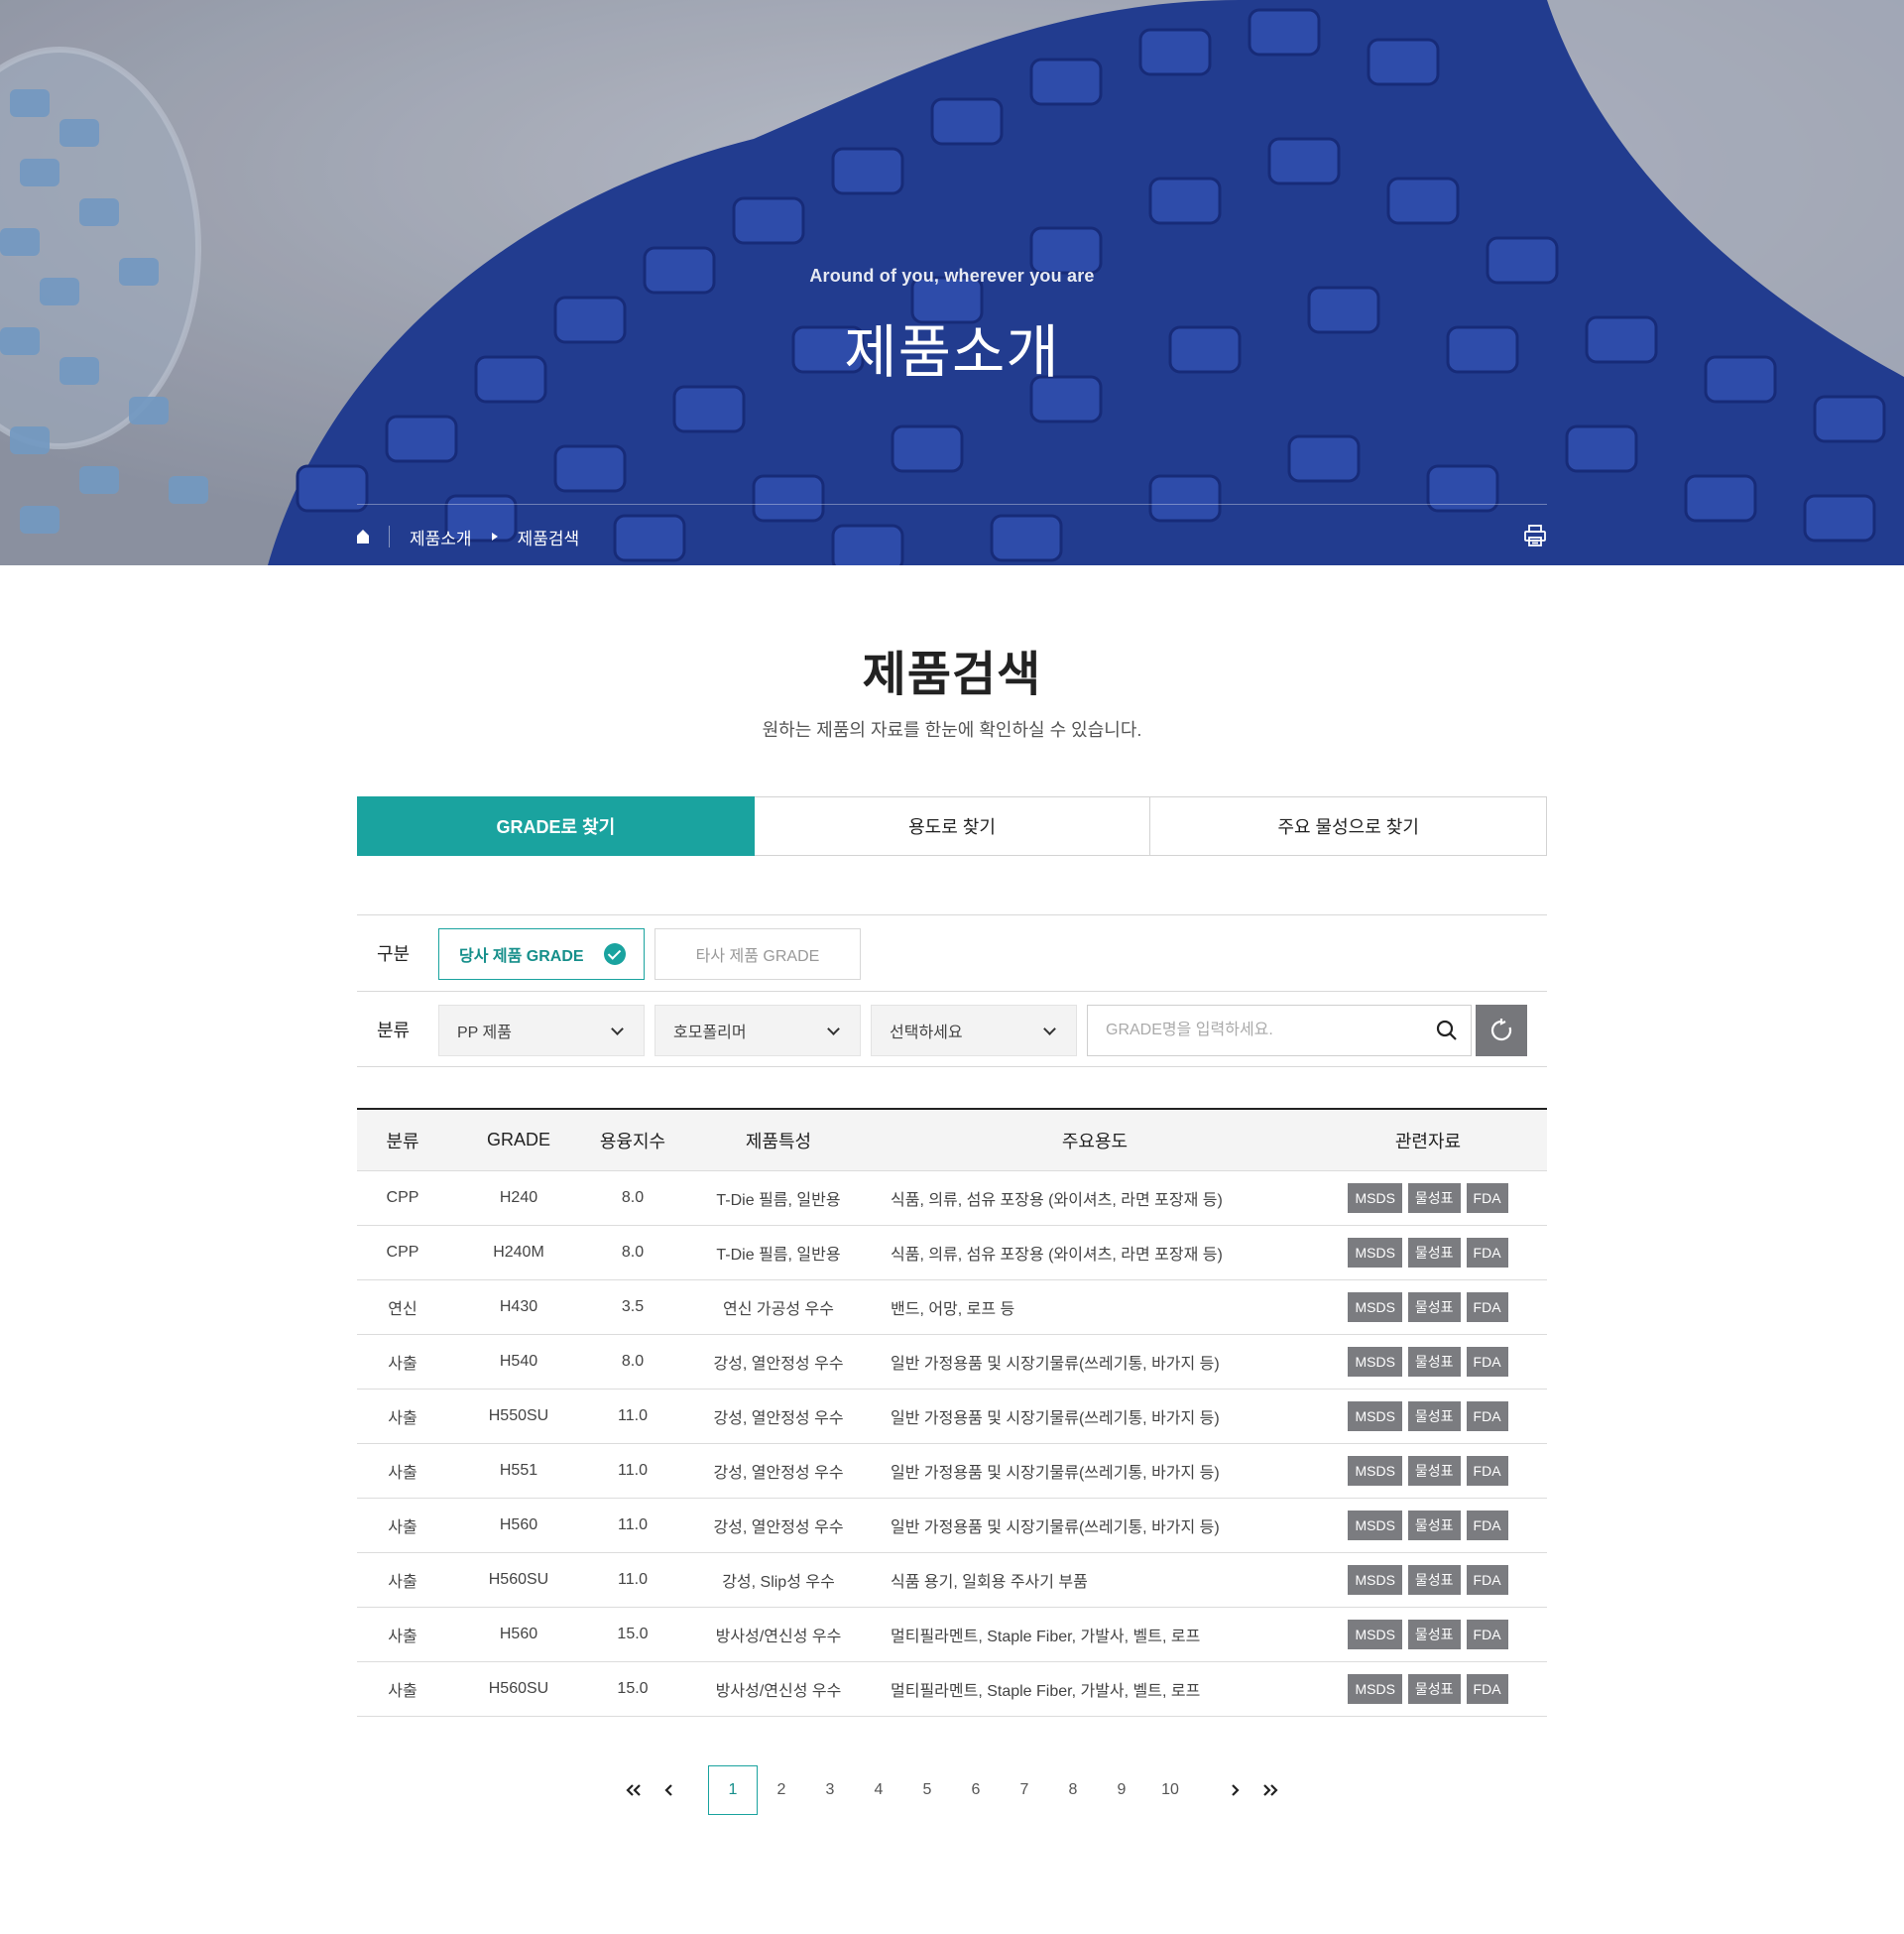  I want to click on row-melt-index: 11.0, so click(633, 1415).